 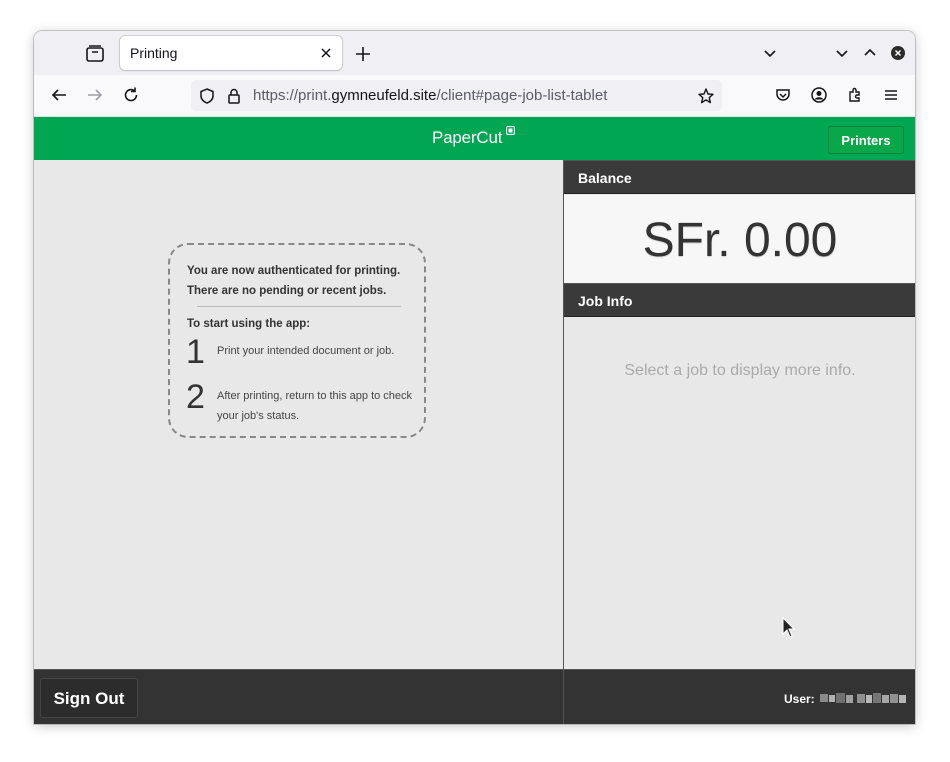 I want to click on user-name-redacted, so click(x=863, y=698).